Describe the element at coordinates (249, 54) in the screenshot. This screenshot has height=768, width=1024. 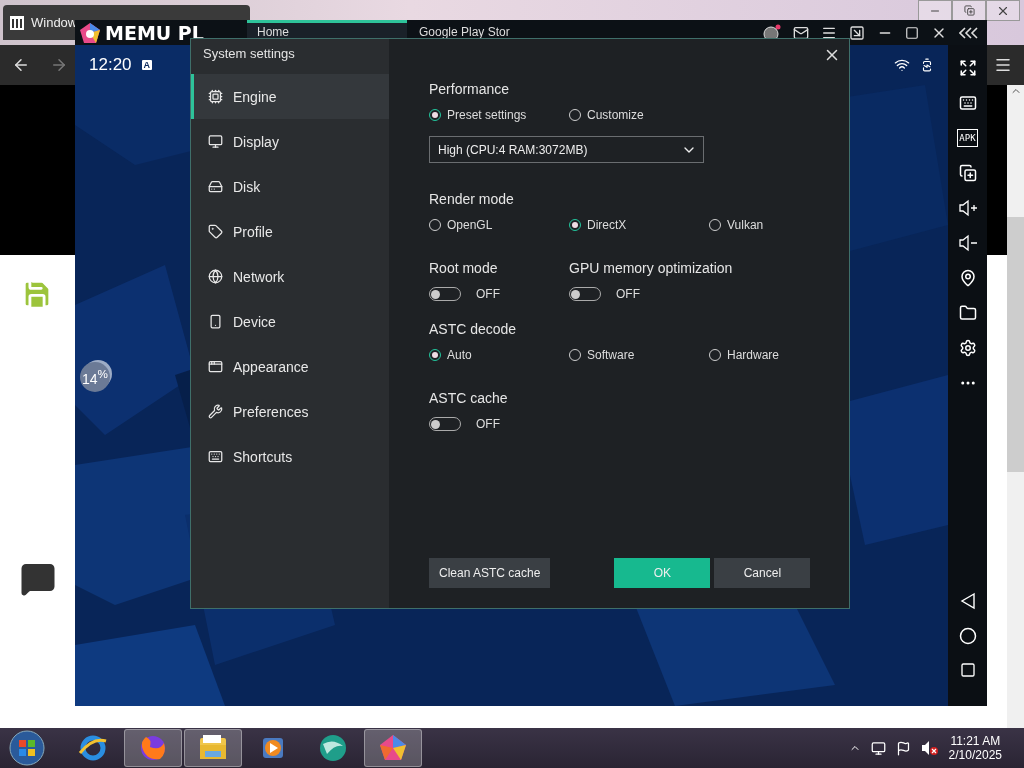
I see `dialog-title: System settings` at that location.